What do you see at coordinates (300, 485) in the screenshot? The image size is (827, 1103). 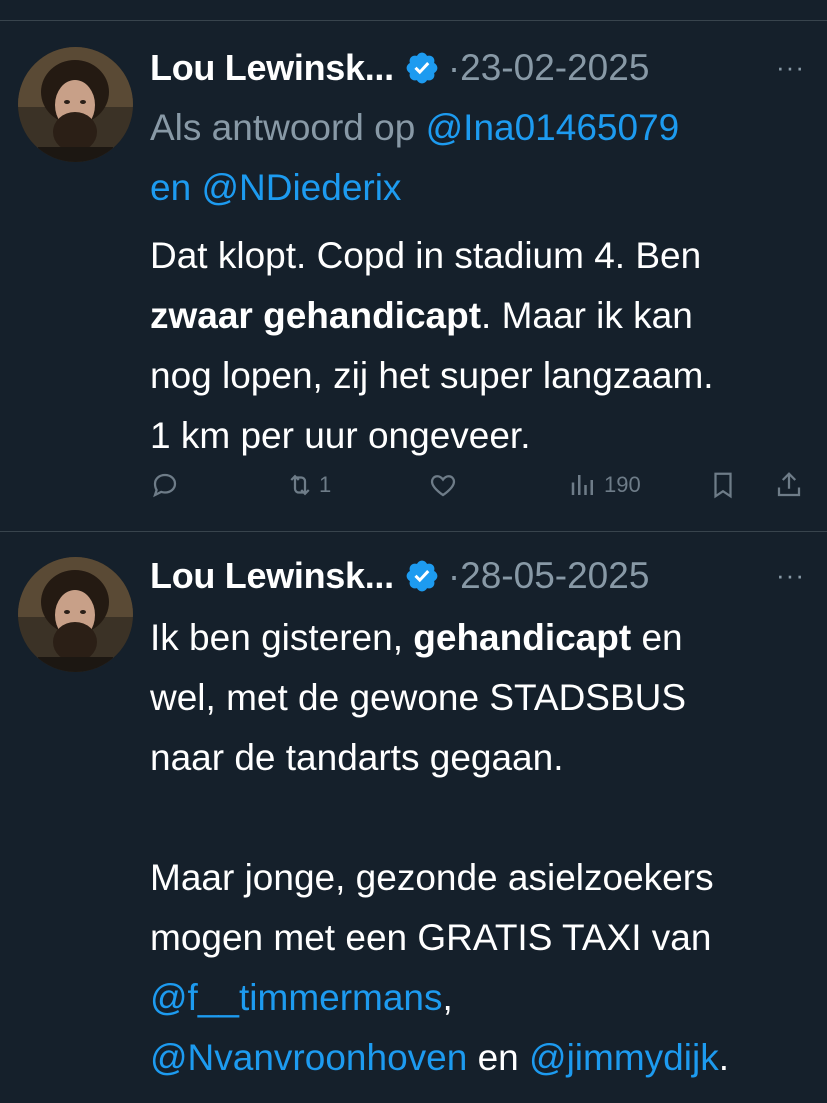 I see `retweet-icon` at bounding box center [300, 485].